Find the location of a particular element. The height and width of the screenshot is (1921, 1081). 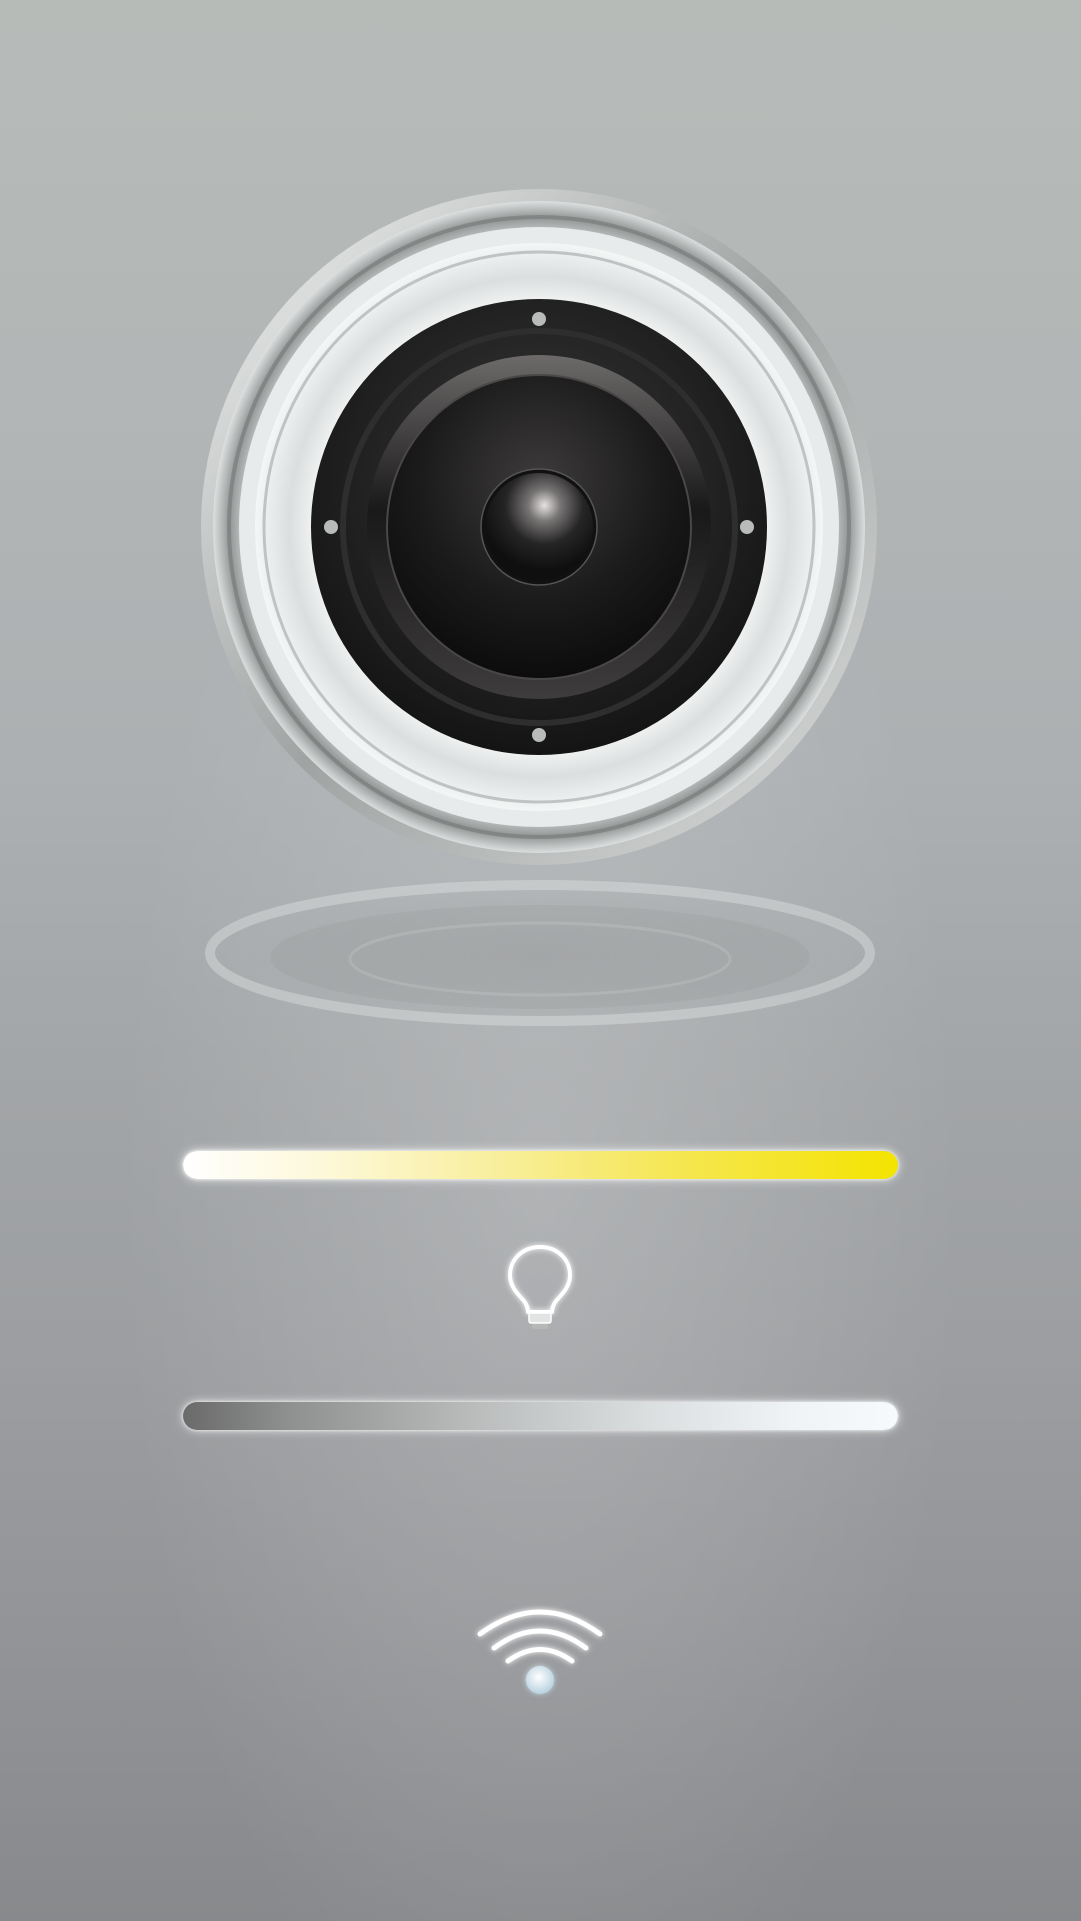

wifi-icon is located at coordinates (540, 1648).